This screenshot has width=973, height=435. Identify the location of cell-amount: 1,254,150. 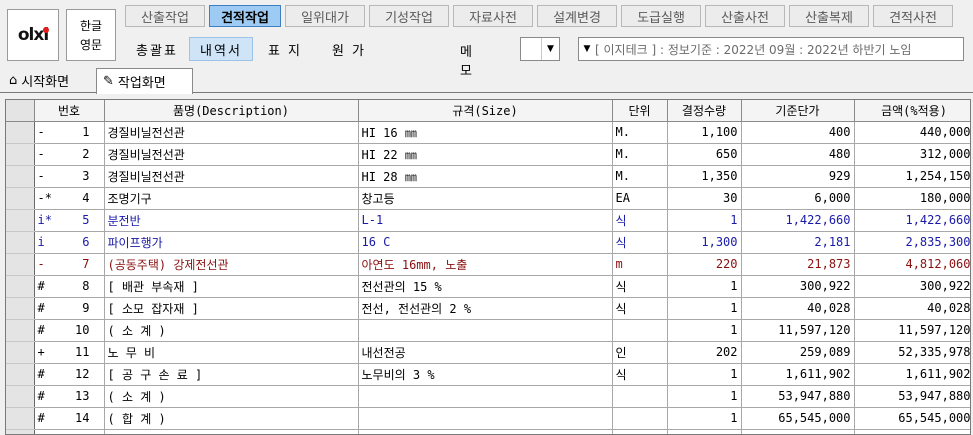
(912, 176).